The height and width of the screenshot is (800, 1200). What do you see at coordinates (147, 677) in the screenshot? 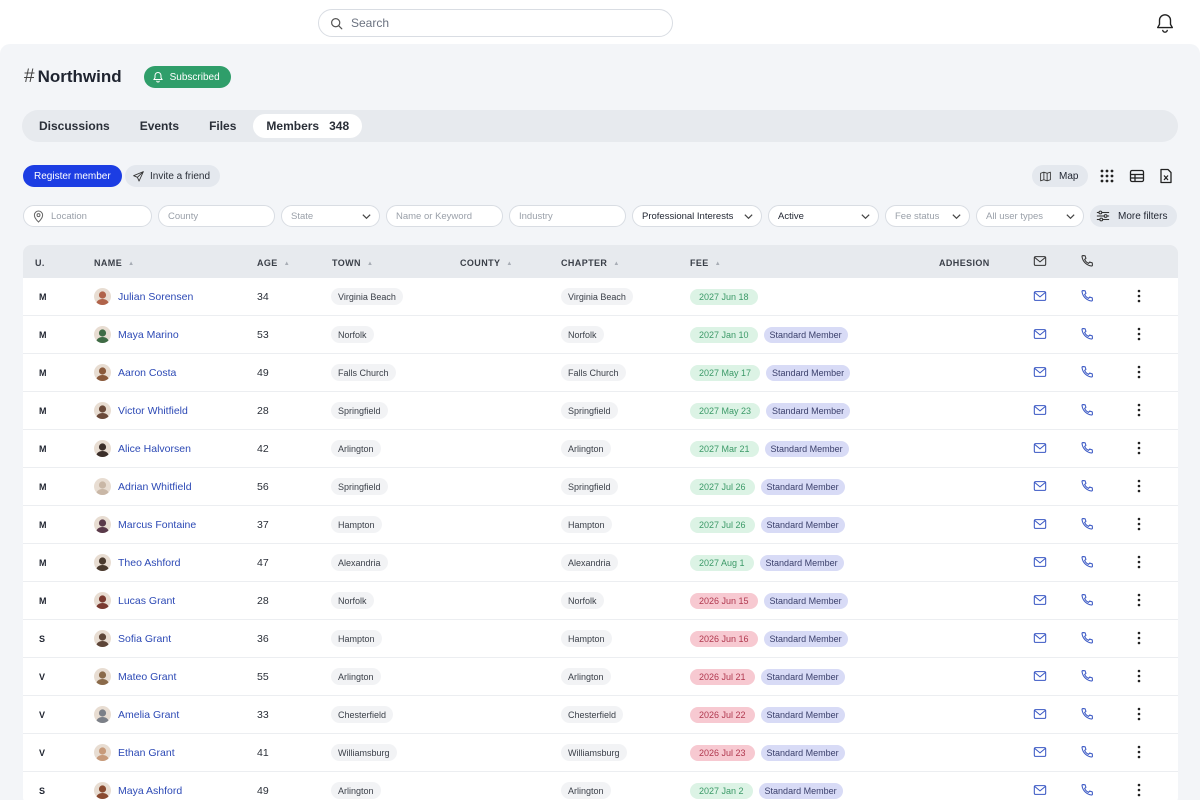
I see `member-name-link: Mateo Grant` at bounding box center [147, 677].